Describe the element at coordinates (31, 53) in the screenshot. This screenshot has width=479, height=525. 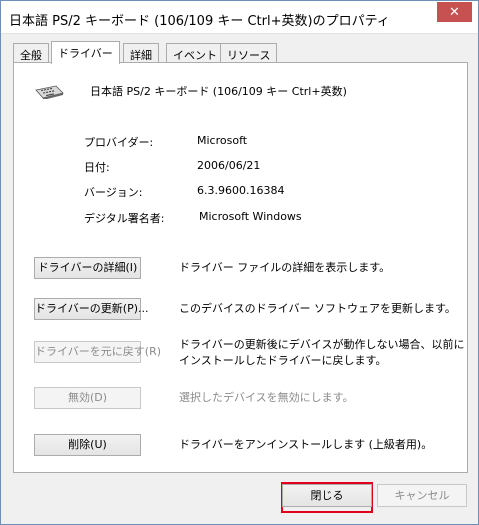
I see `tab-general: 全般` at that location.